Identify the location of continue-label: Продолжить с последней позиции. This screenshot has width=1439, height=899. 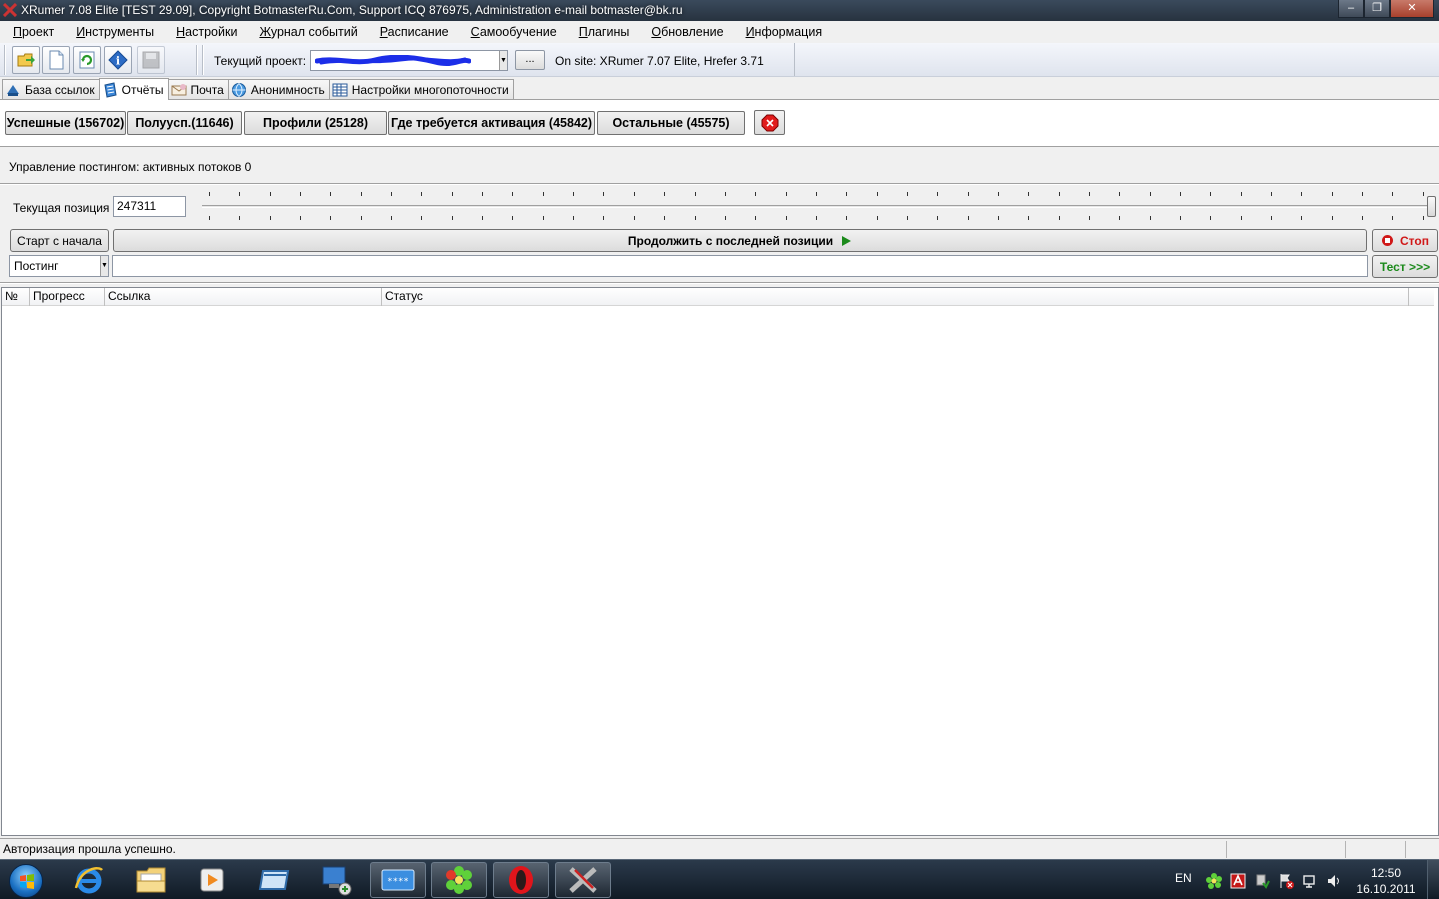
(730, 240).